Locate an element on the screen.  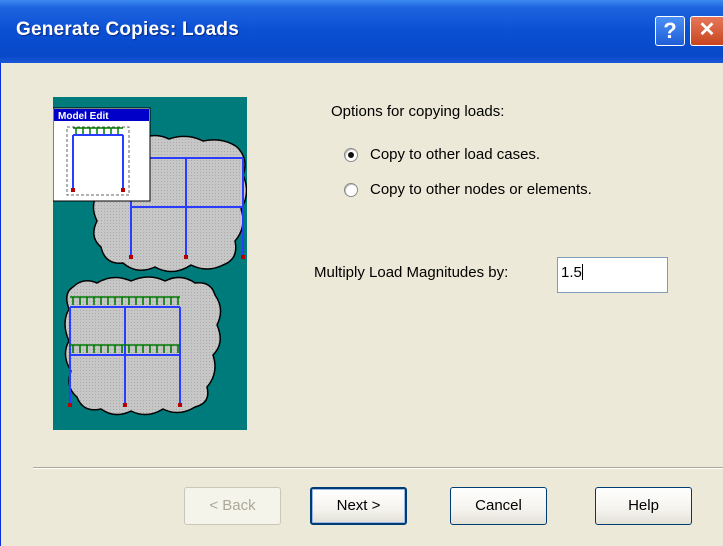
options-heading: Options for copying loads: is located at coordinates (418, 111).